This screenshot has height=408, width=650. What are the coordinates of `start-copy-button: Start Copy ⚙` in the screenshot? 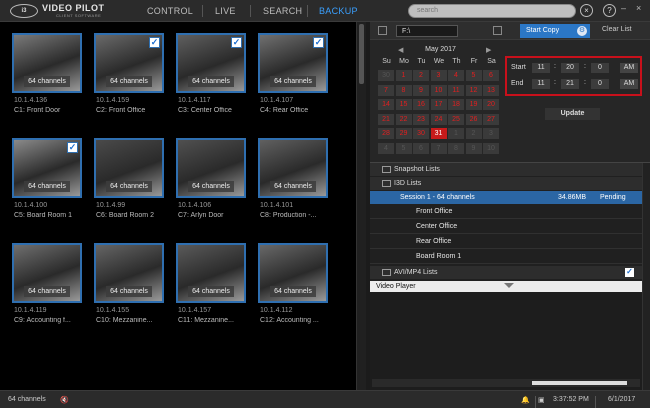 It's located at (555, 31).